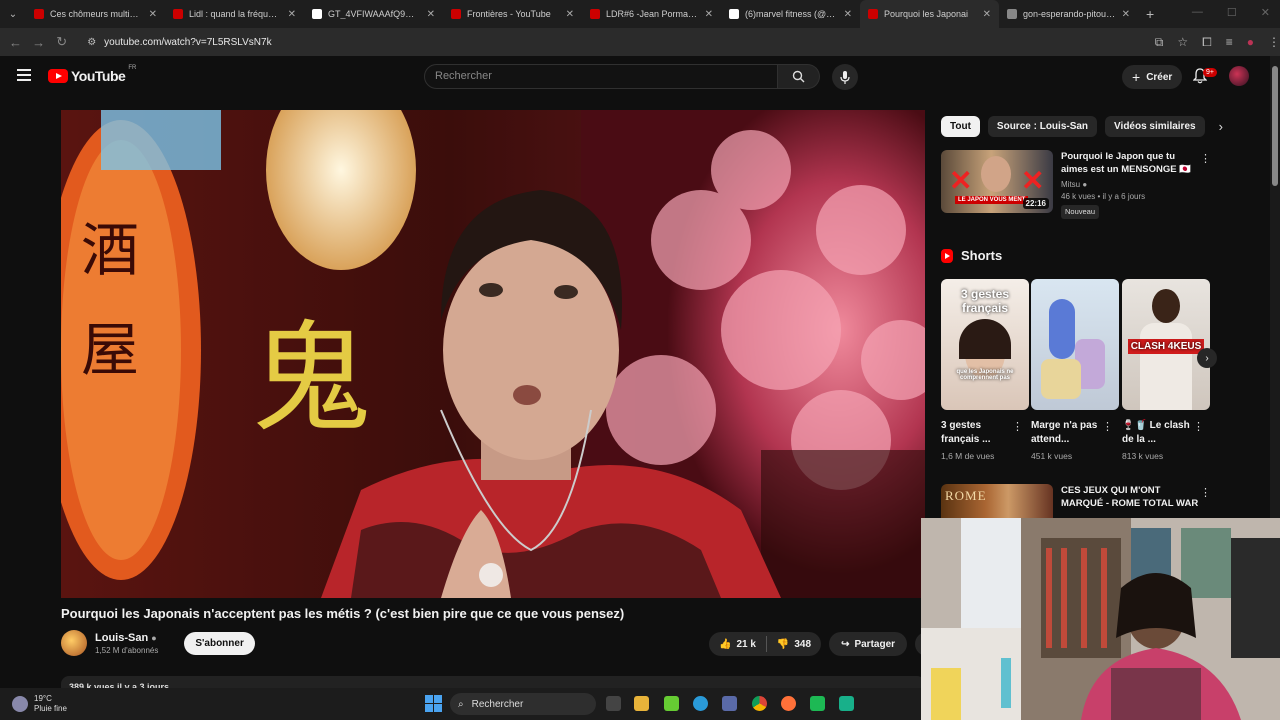  Describe the element at coordinates (868, 644) in the screenshot. I see `share-button: ↪ Partager` at that location.